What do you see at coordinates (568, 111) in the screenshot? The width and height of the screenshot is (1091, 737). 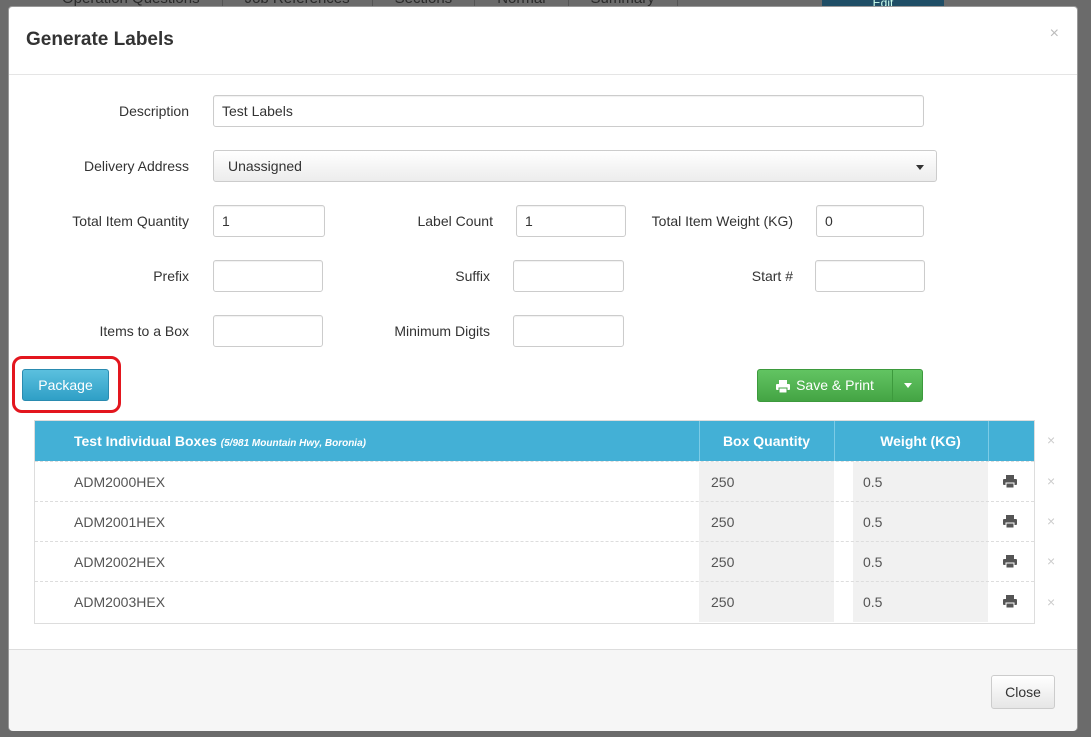 I see `description-input` at bounding box center [568, 111].